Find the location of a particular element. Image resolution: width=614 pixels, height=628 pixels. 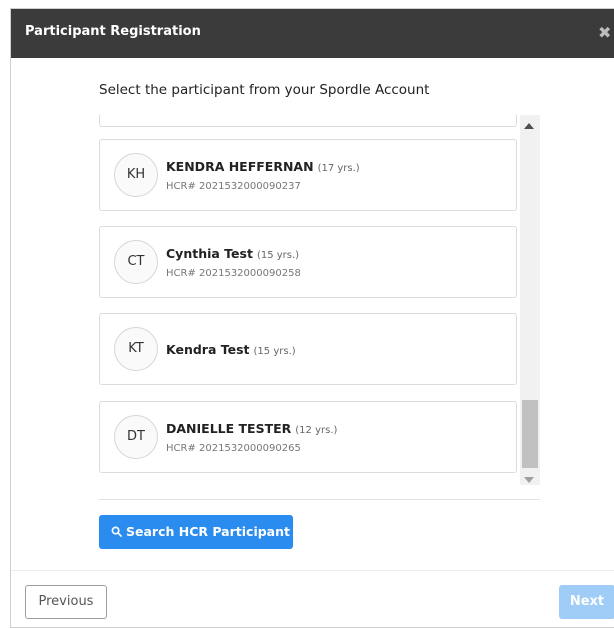

participant-name: Cynthia Test is located at coordinates (209, 253).